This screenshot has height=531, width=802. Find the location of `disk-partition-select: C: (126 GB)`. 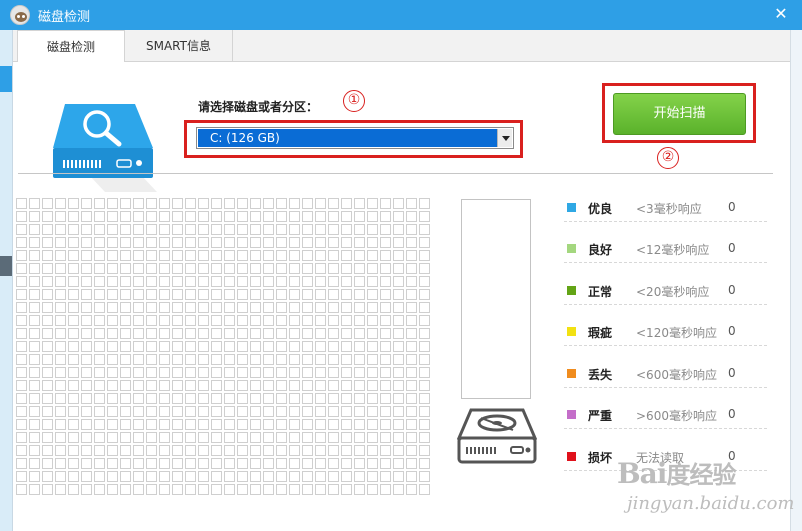

disk-partition-select: C: (126 GB) is located at coordinates (355, 138).